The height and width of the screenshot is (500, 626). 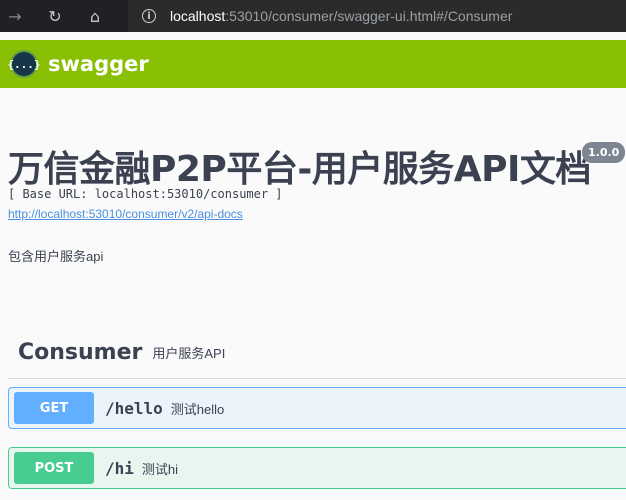 I want to click on operation-summary: 测试hi, so click(x=160, y=469).